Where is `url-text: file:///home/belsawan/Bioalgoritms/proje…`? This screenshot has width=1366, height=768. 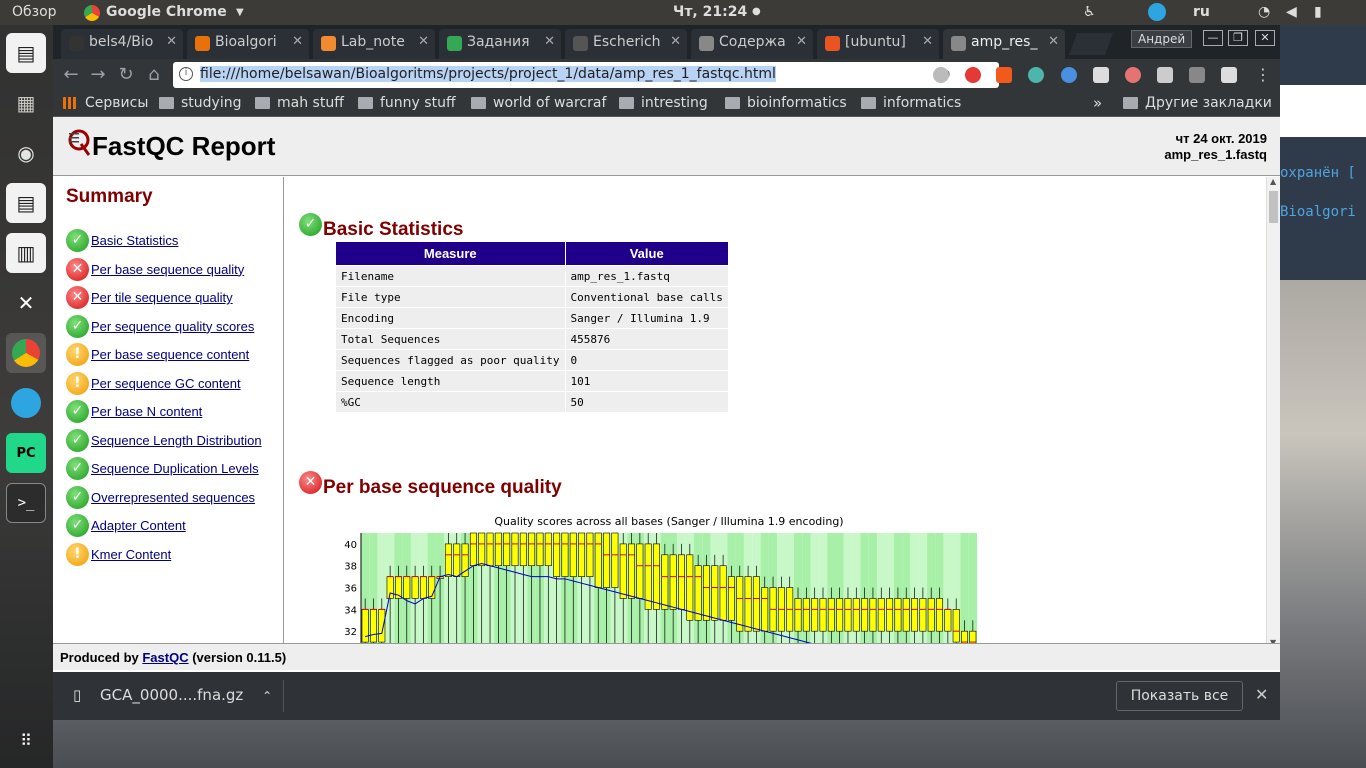
url-text: file:///home/belsawan/Bioalgoritms/proje… is located at coordinates (488, 74).